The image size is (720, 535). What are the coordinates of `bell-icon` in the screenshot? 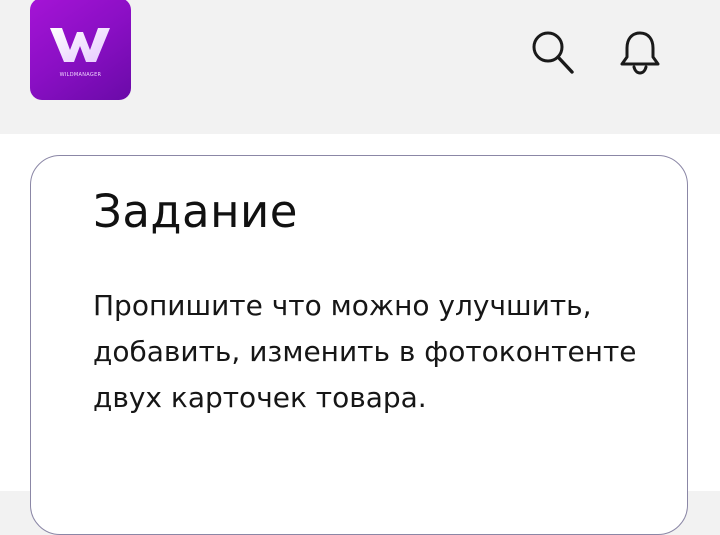 It's located at (640, 53).